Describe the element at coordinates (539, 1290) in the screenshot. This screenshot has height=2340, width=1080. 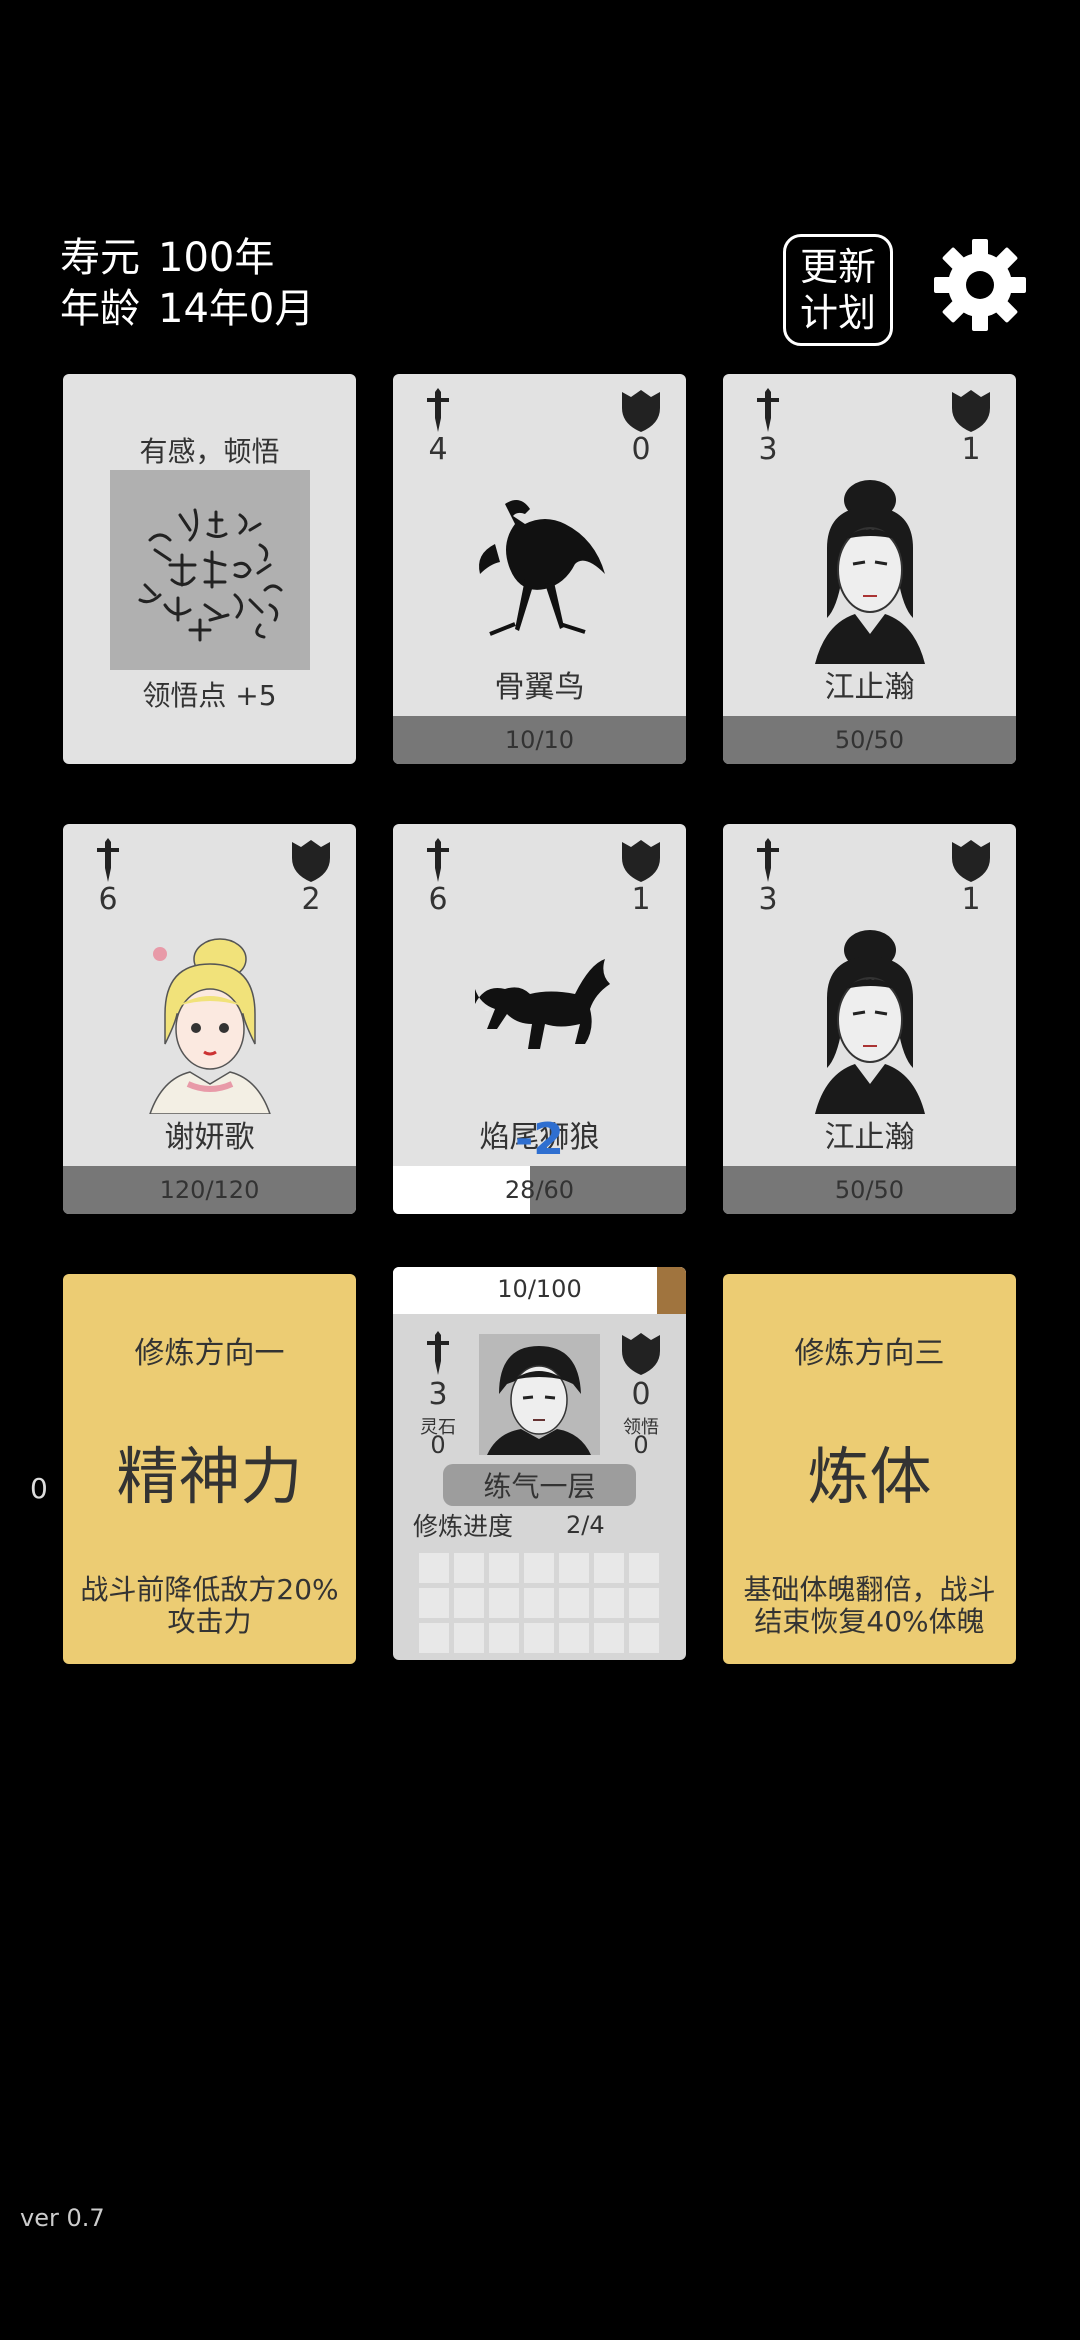
I see `exp-bar: 10/100` at that location.